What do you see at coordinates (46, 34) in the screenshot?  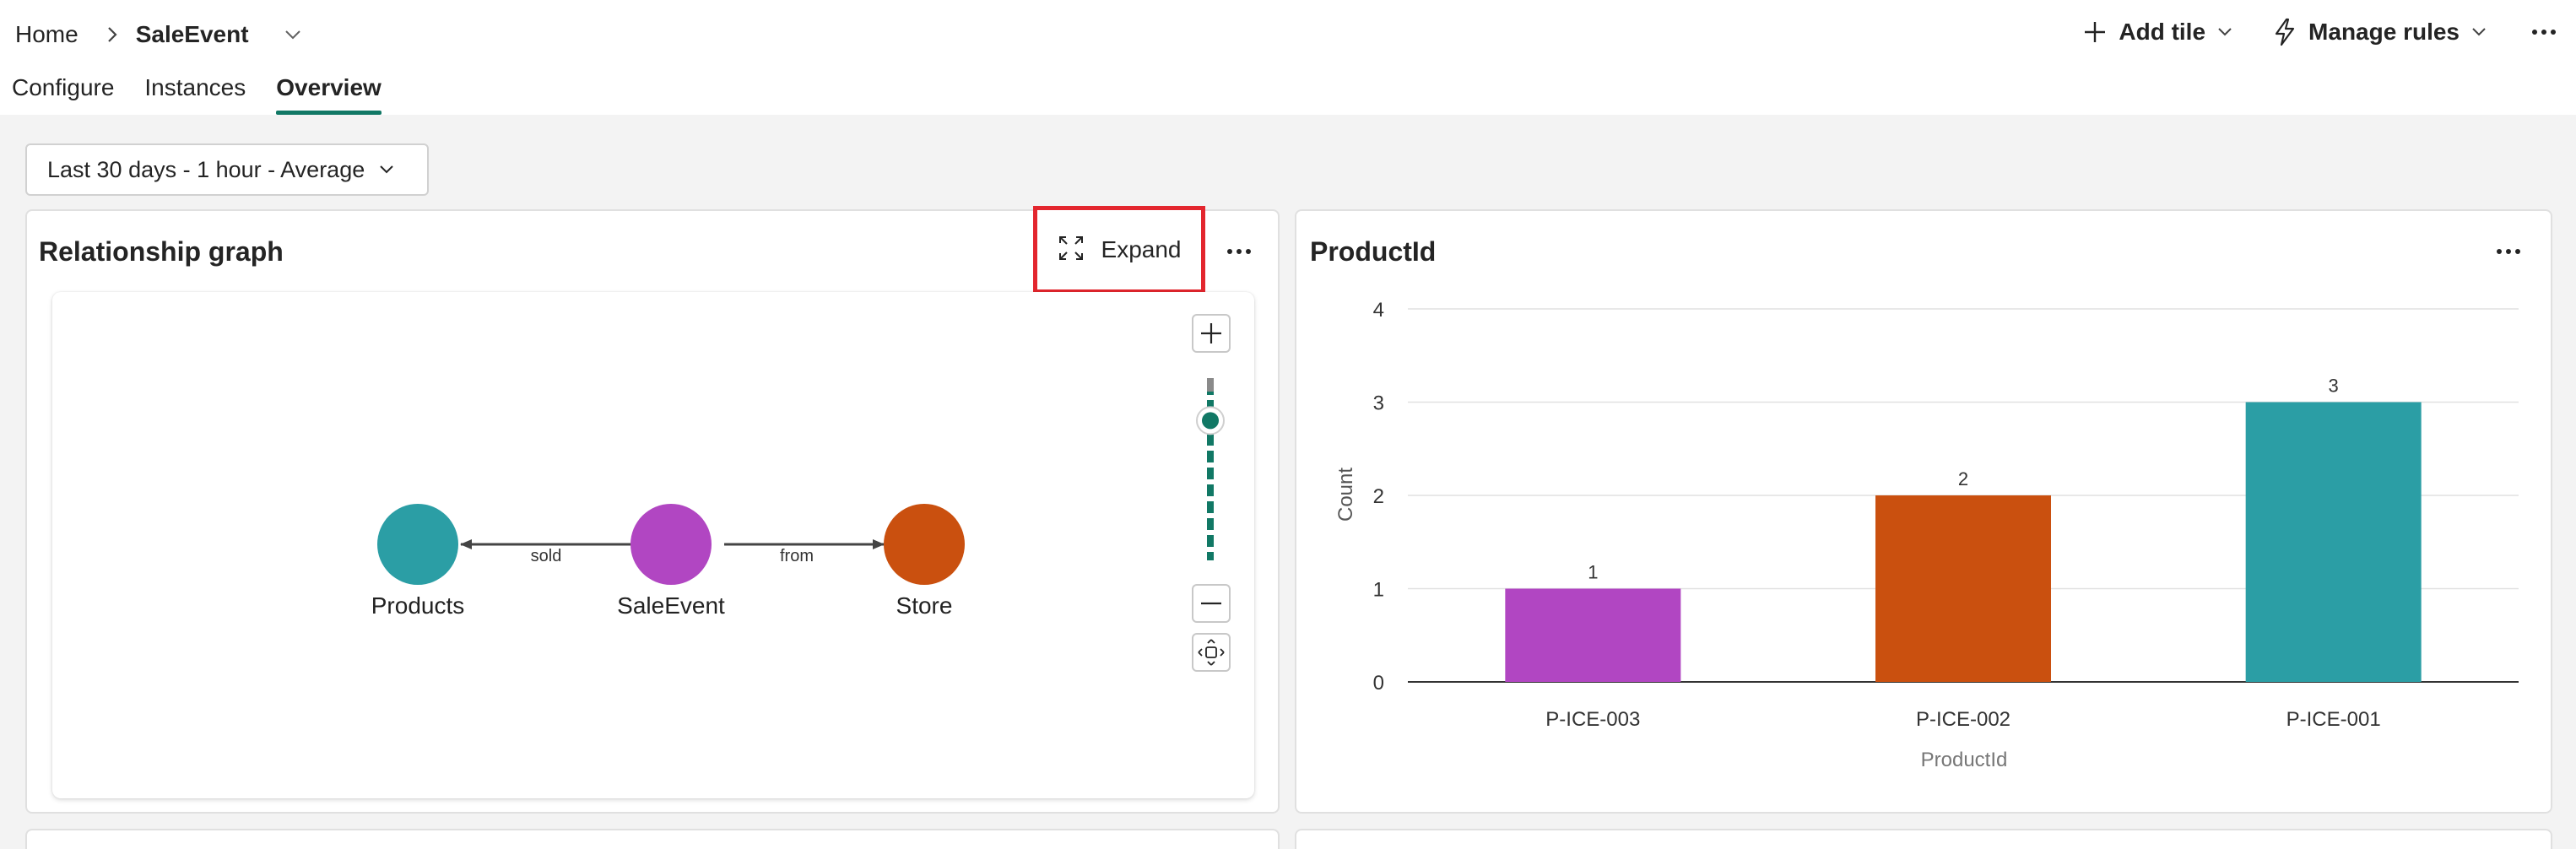 I see `breadcrumb-home: Home` at bounding box center [46, 34].